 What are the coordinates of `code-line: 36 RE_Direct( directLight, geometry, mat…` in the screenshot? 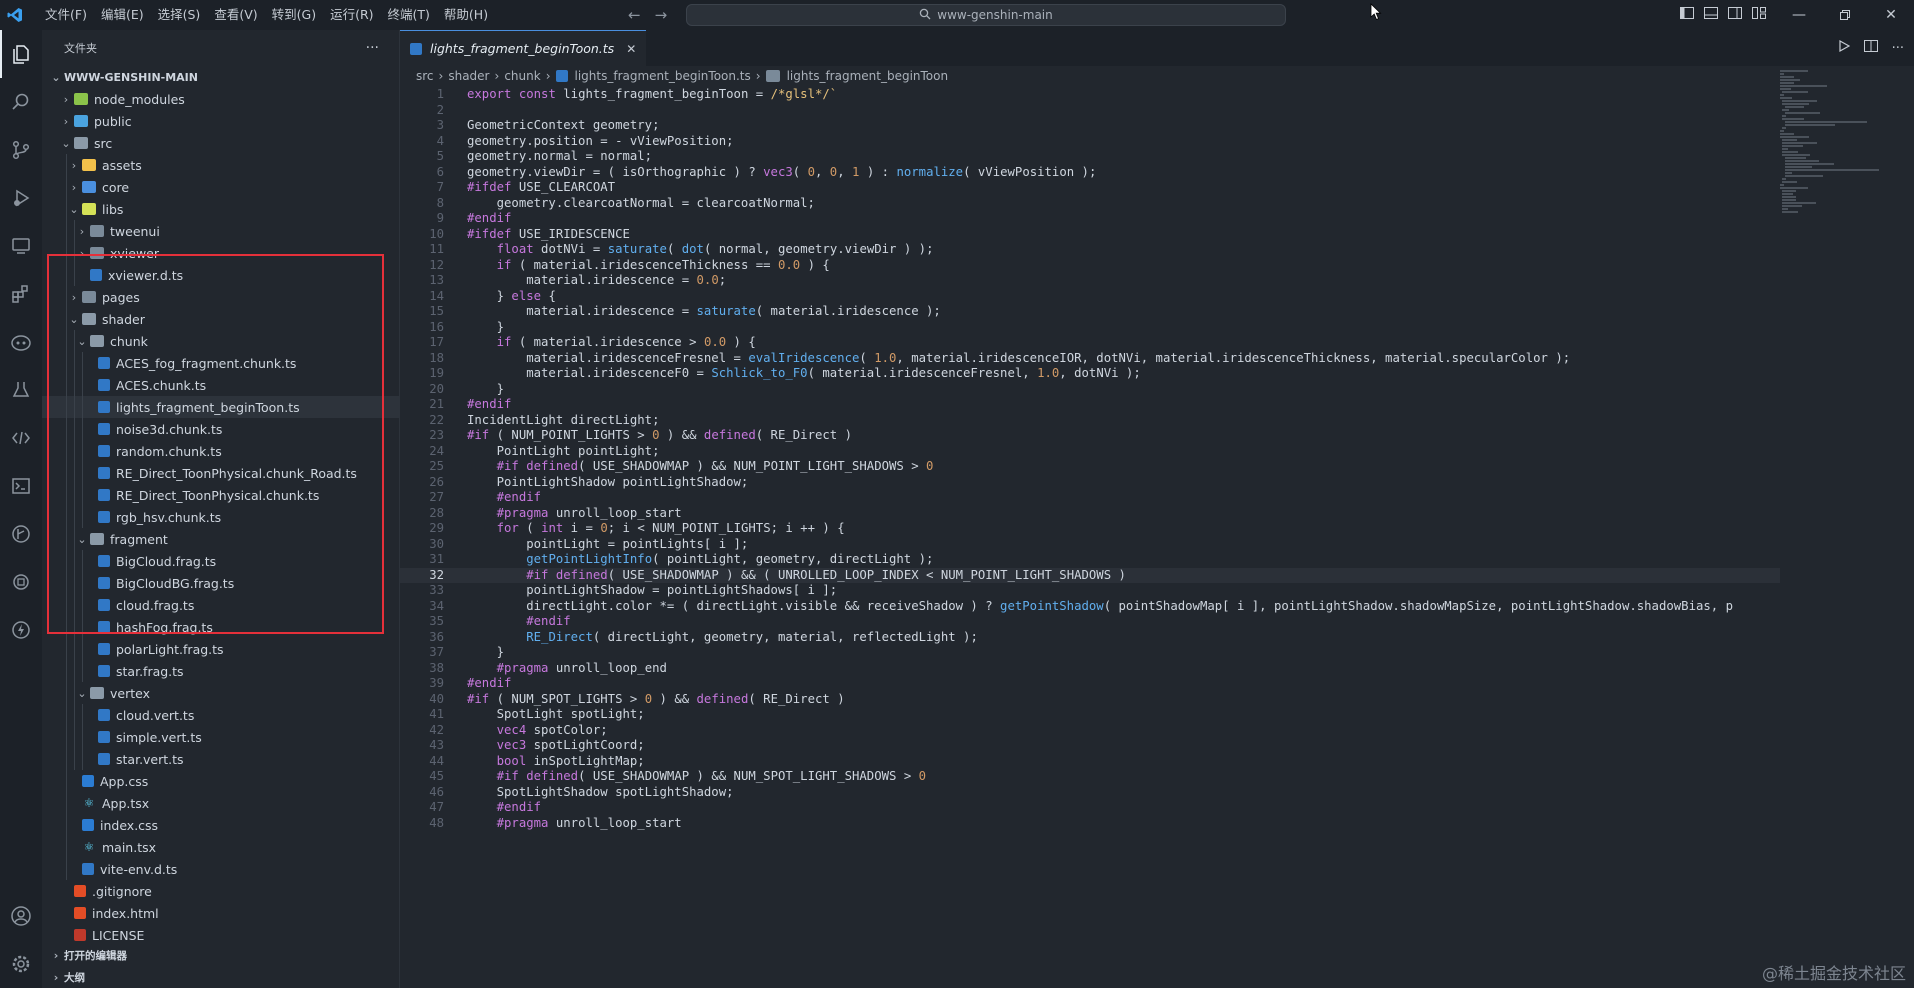 It's located at (1090, 638).